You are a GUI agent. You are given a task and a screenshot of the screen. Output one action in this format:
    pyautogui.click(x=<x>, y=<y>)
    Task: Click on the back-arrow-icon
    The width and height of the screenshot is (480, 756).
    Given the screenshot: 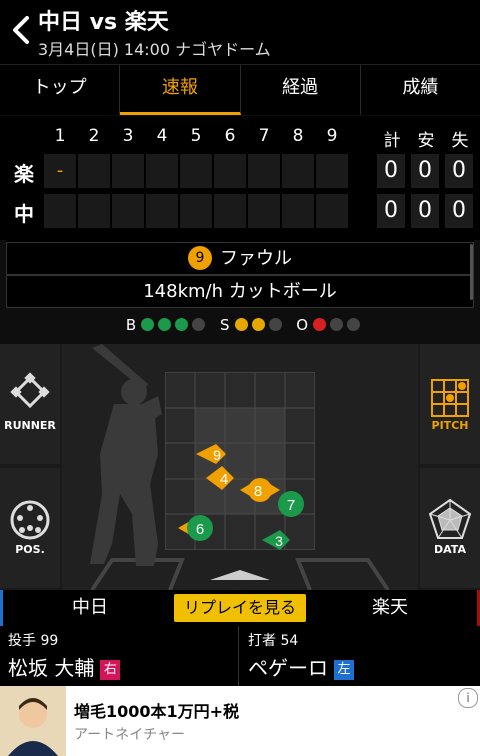 What is the action you would take?
    pyautogui.click(x=21, y=30)
    